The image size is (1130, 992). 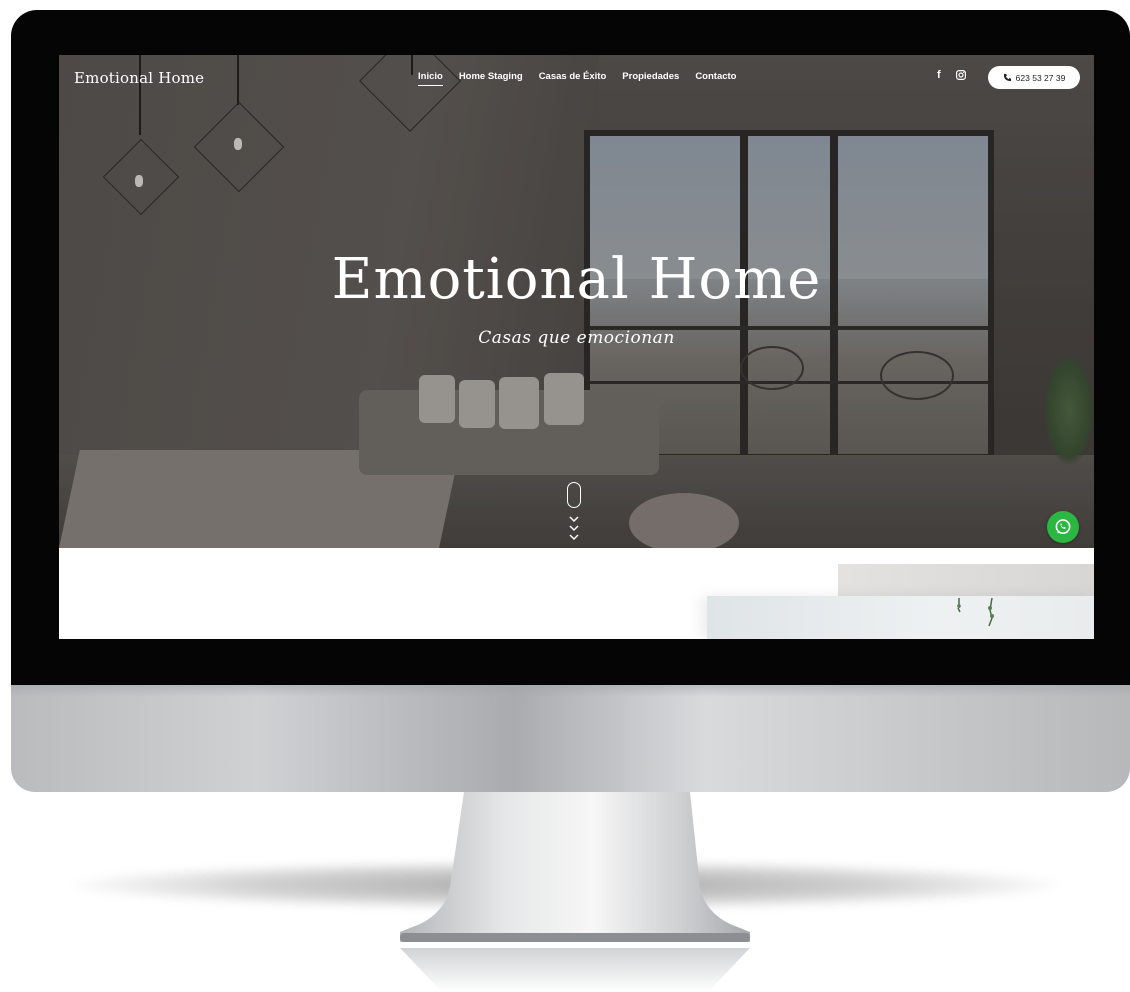 I want to click on hanging-plant-image, so click(x=975, y=612).